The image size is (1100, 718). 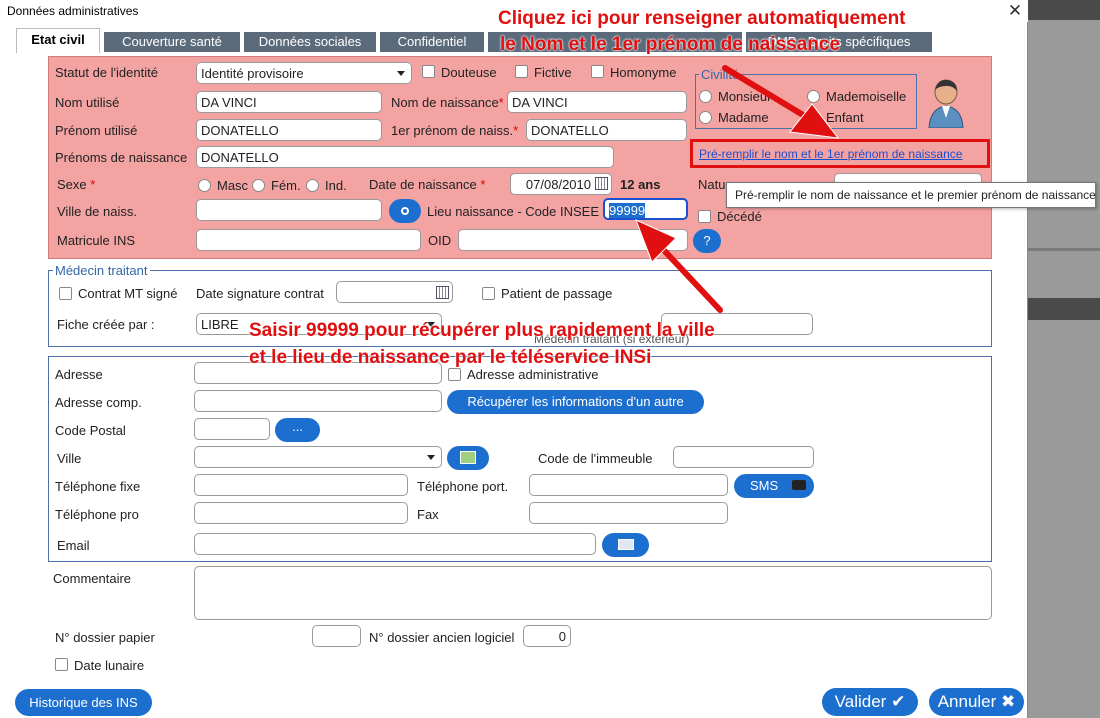 What do you see at coordinates (679, 266) in the screenshot?
I see `arrow-to-insee-field` at bounding box center [679, 266].